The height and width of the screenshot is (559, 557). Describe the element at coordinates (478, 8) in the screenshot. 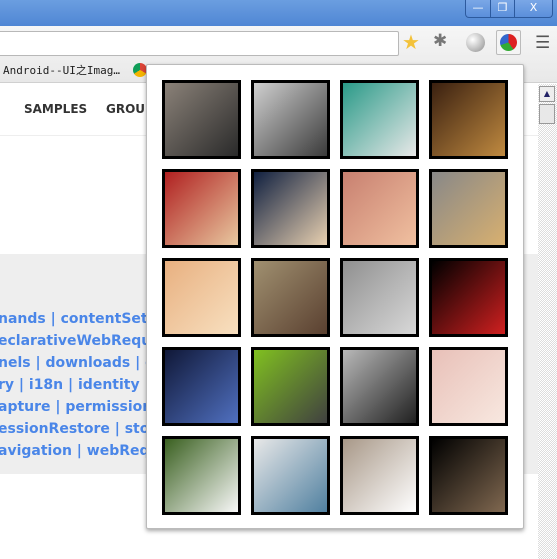

I see `minimize-button: —` at that location.